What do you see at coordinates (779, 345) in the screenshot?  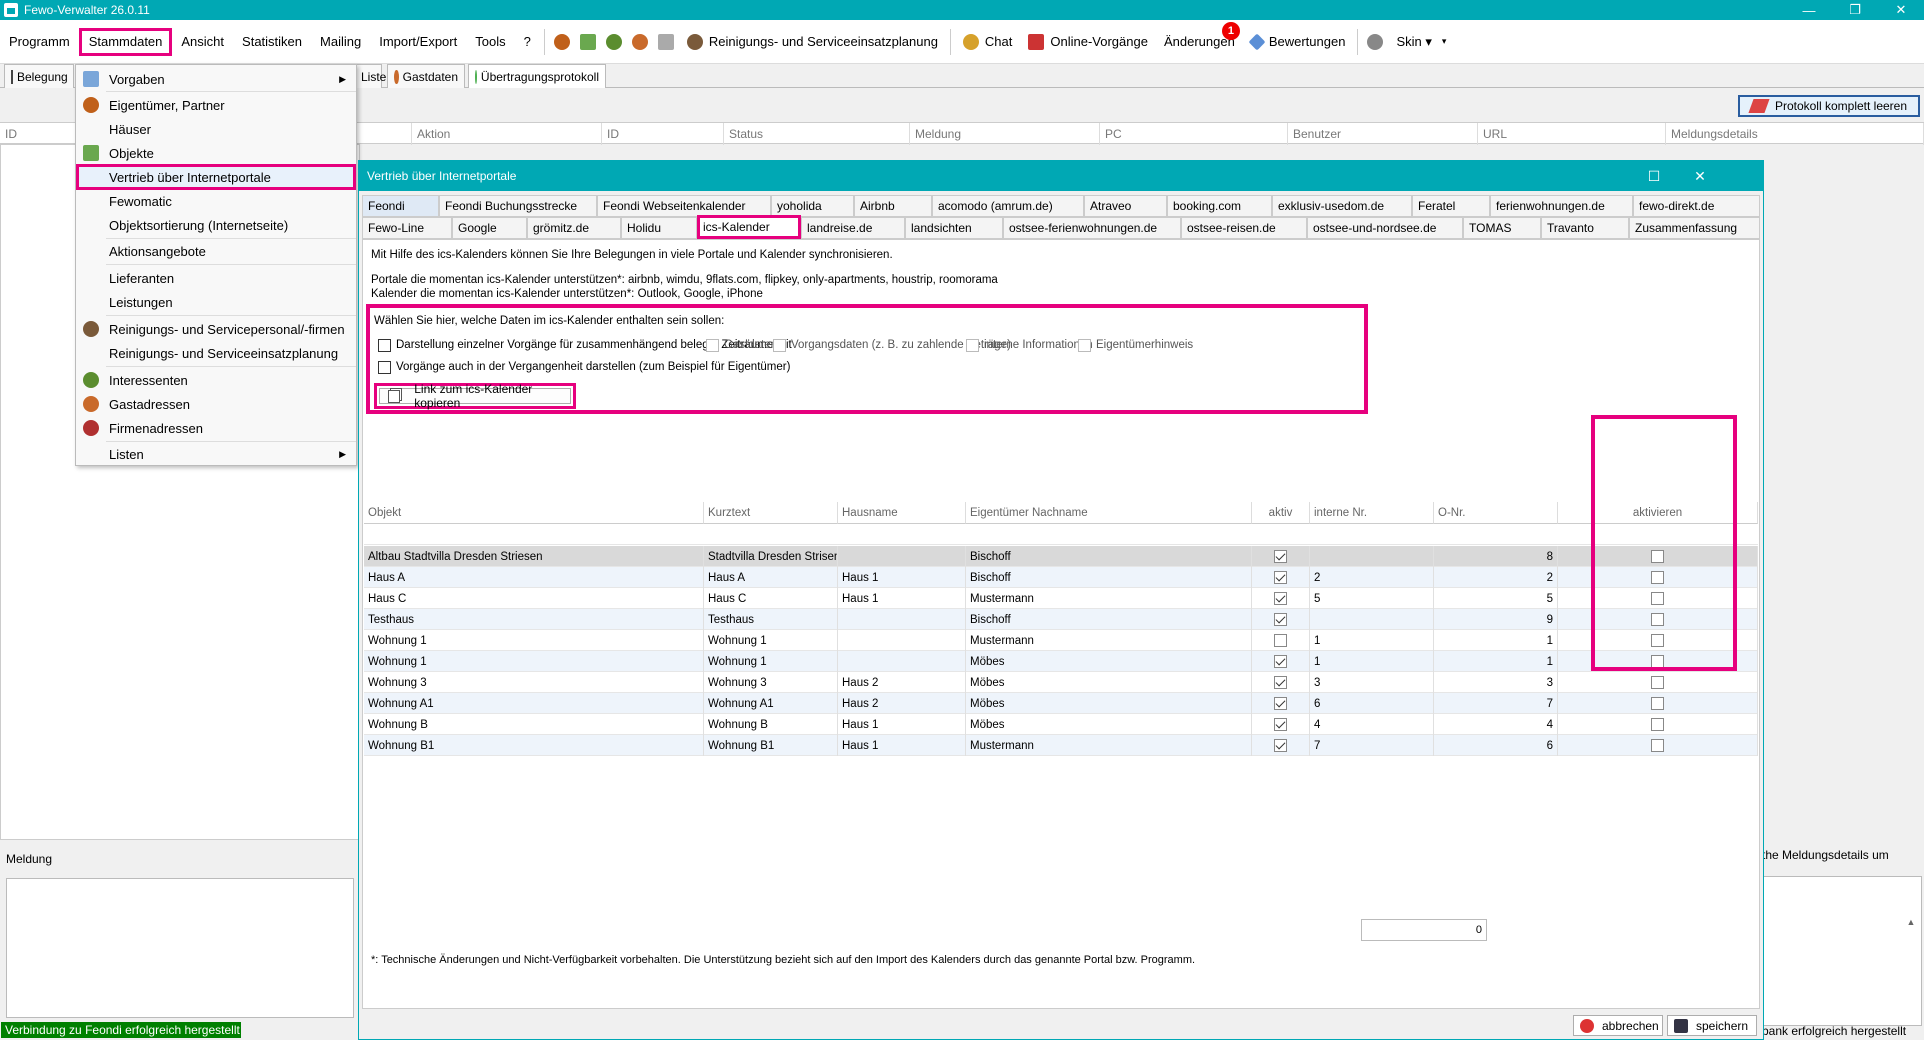 I see `vorgangsdaten-checkbox` at bounding box center [779, 345].